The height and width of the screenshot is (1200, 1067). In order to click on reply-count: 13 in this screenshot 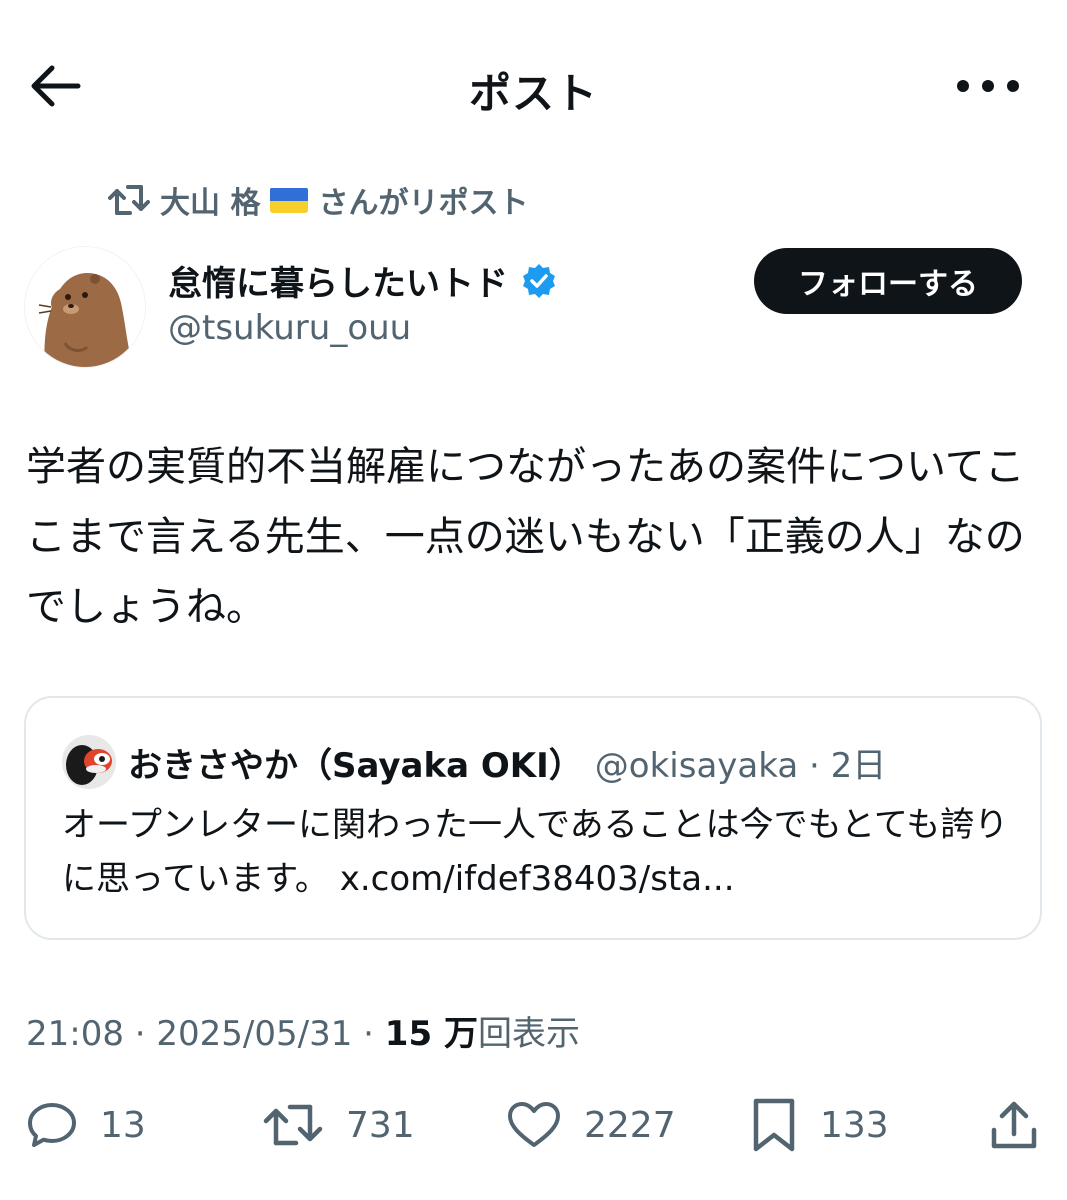, I will do `click(123, 1125)`.